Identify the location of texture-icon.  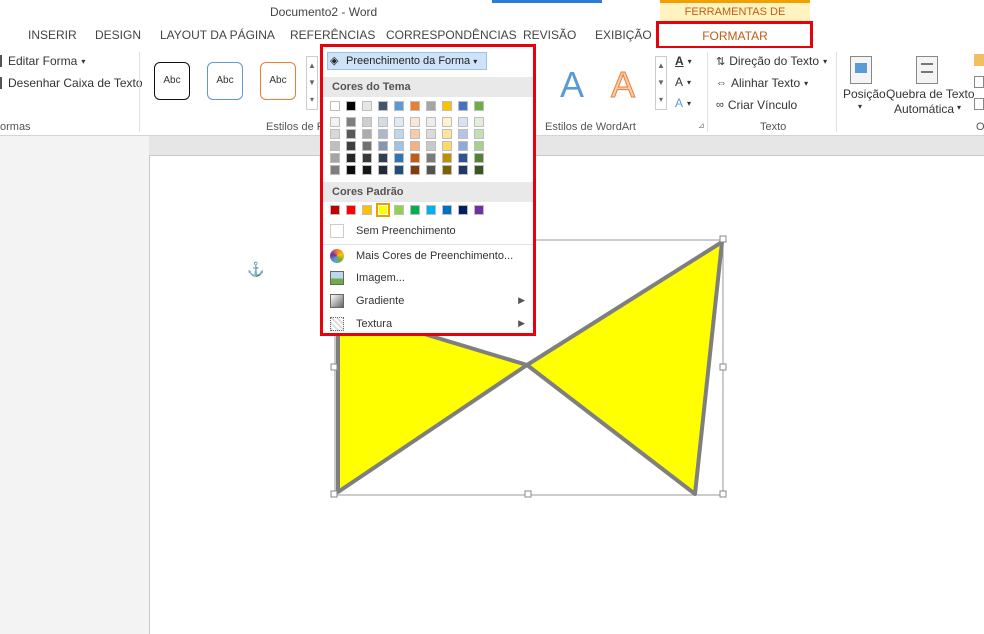
(337, 324).